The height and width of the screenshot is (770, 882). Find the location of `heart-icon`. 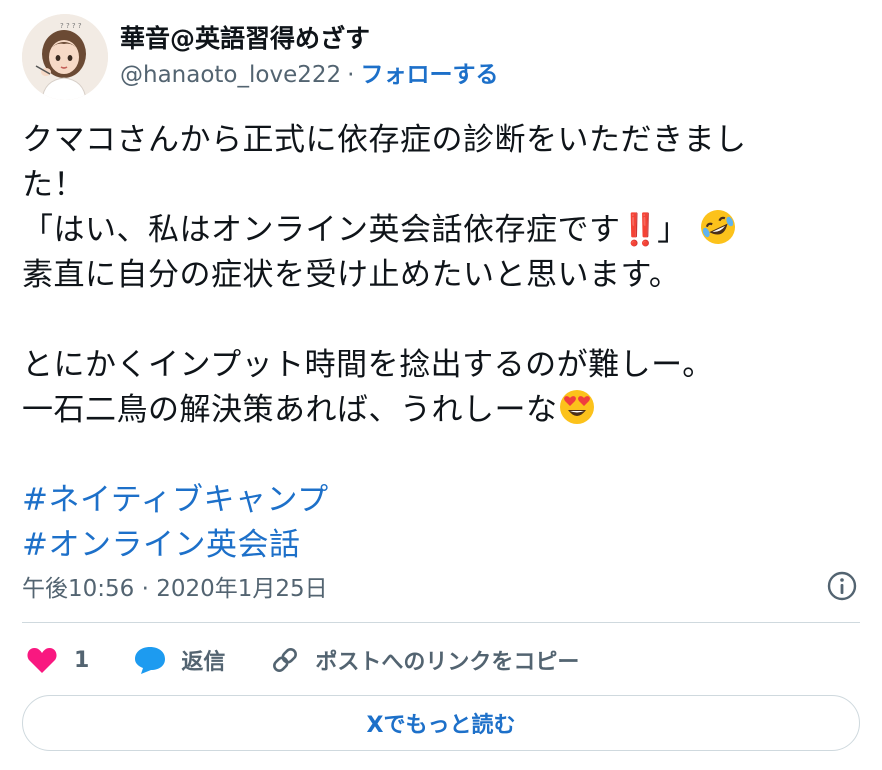

heart-icon is located at coordinates (42, 660).